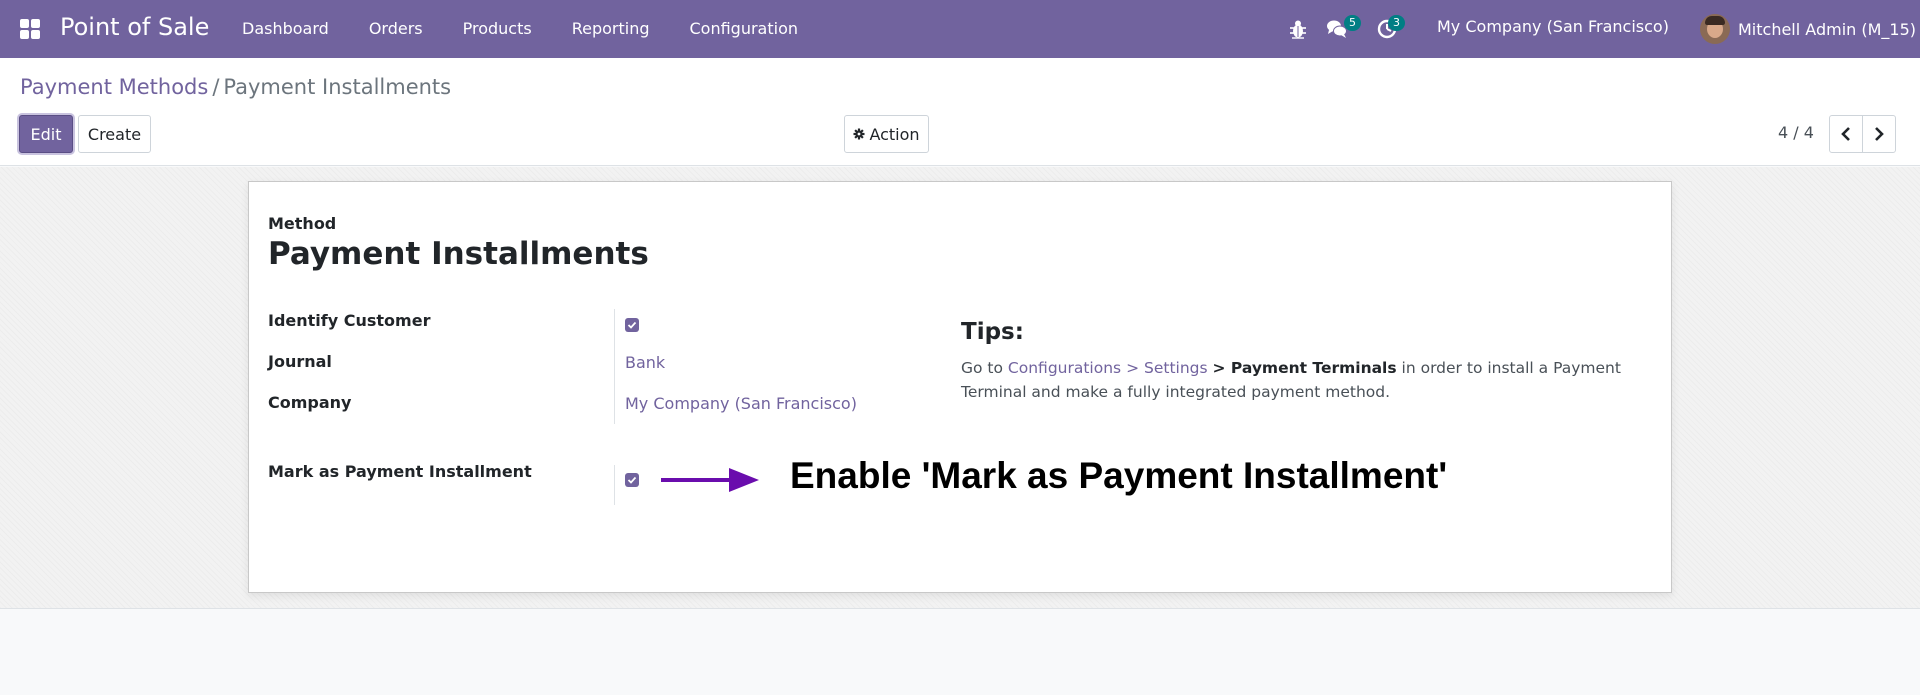 The width and height of the screenshot is (1920, 695). Describe the element at coordinates (300, 361) in the screenshot. I see `journal-label: Journal` at that location.